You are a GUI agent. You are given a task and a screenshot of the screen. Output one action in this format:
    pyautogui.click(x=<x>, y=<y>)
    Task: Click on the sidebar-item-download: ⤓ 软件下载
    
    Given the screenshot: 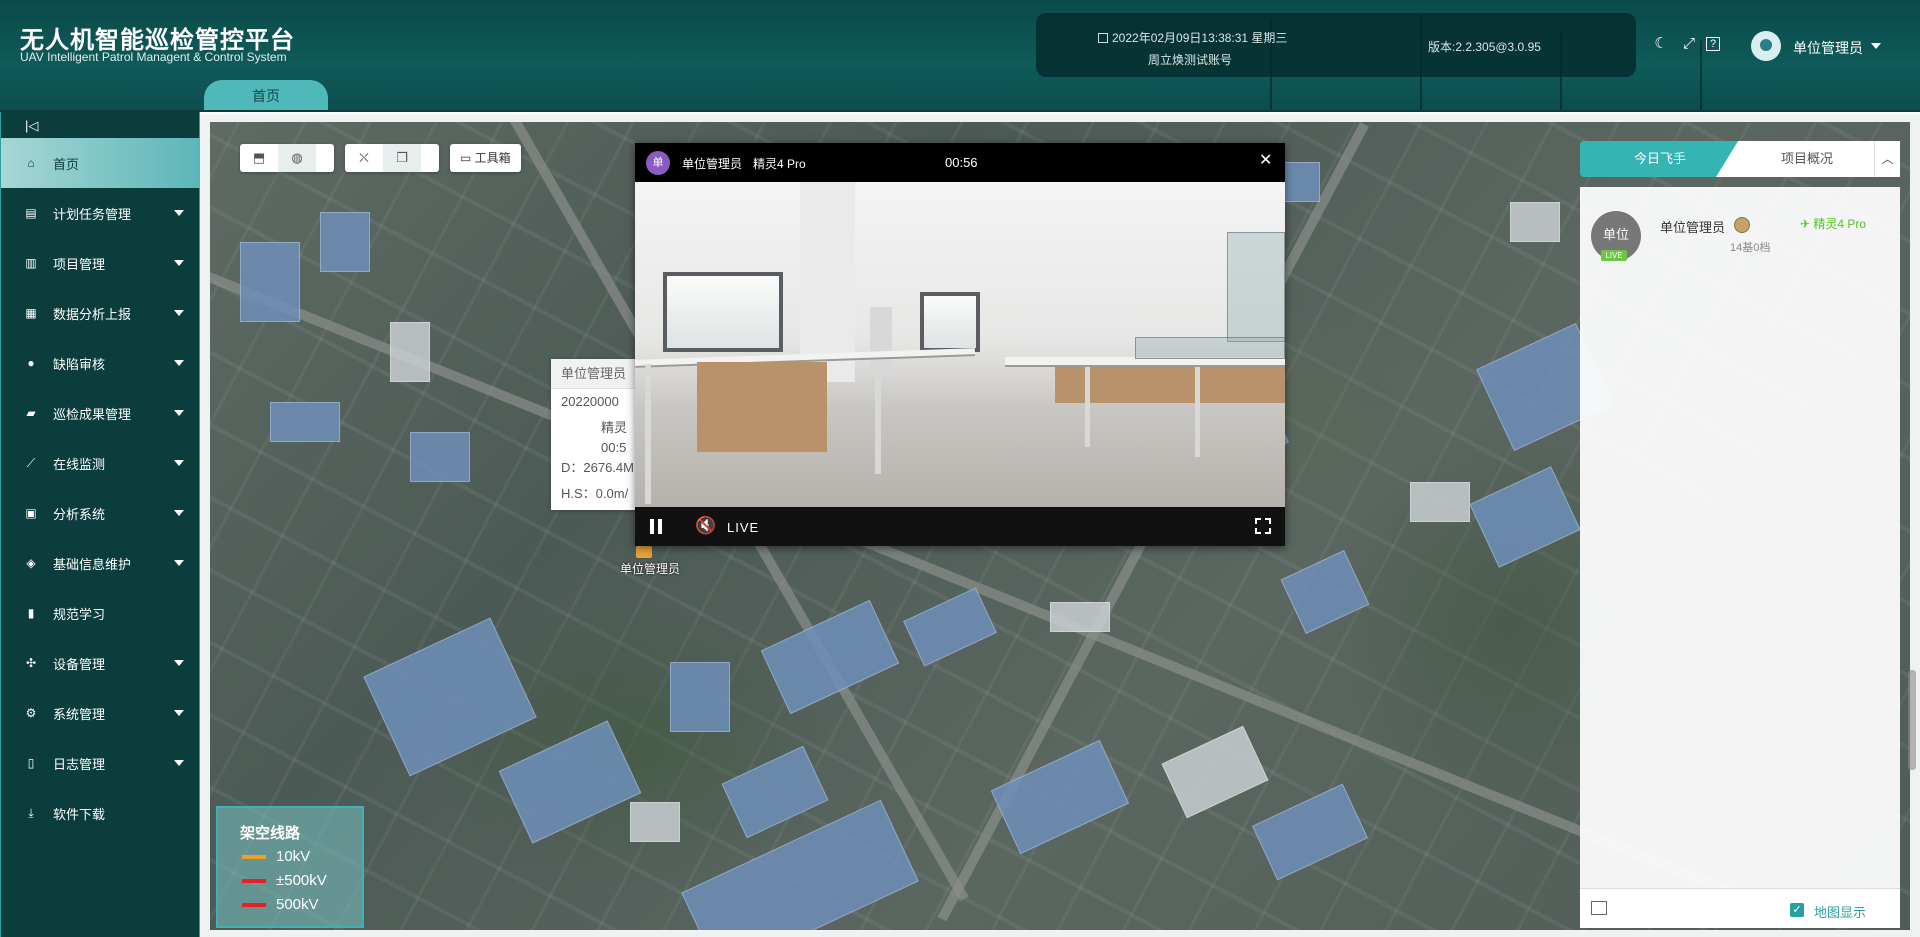 What is the action you would take?
    pyautogui.click(x=100, y=813)
    